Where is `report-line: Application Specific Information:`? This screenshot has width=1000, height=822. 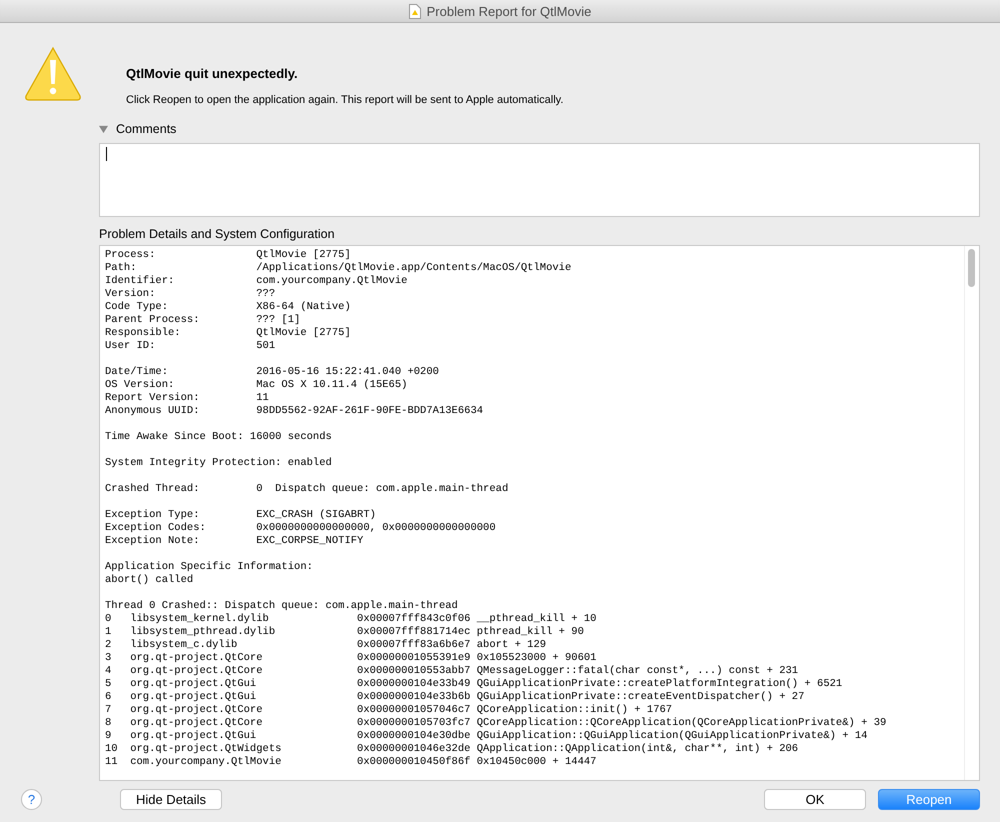
report-line: Application Specific Information: is located at coordinates (209, 567).